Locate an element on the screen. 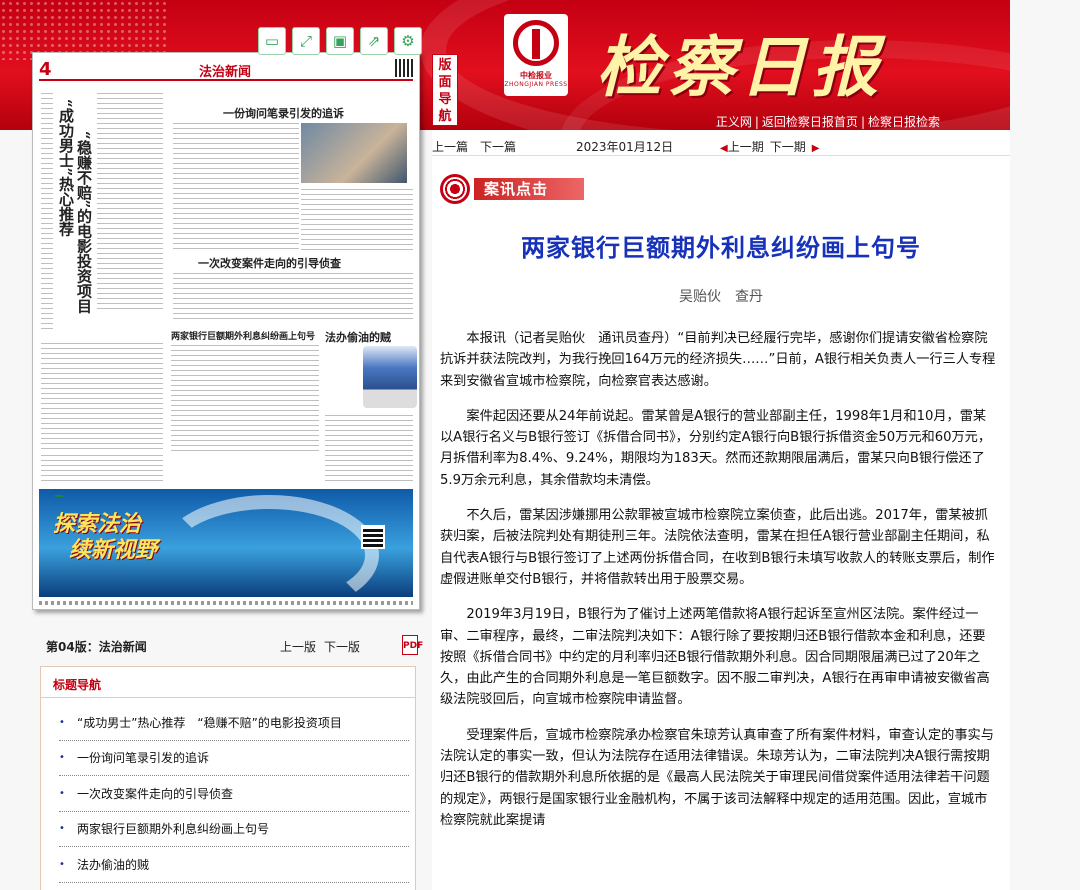  article-nav: 上一篇 下一篇 2023年01月12日 ◀上一期 下一期 ▶ is located at coordinates (721, 146).